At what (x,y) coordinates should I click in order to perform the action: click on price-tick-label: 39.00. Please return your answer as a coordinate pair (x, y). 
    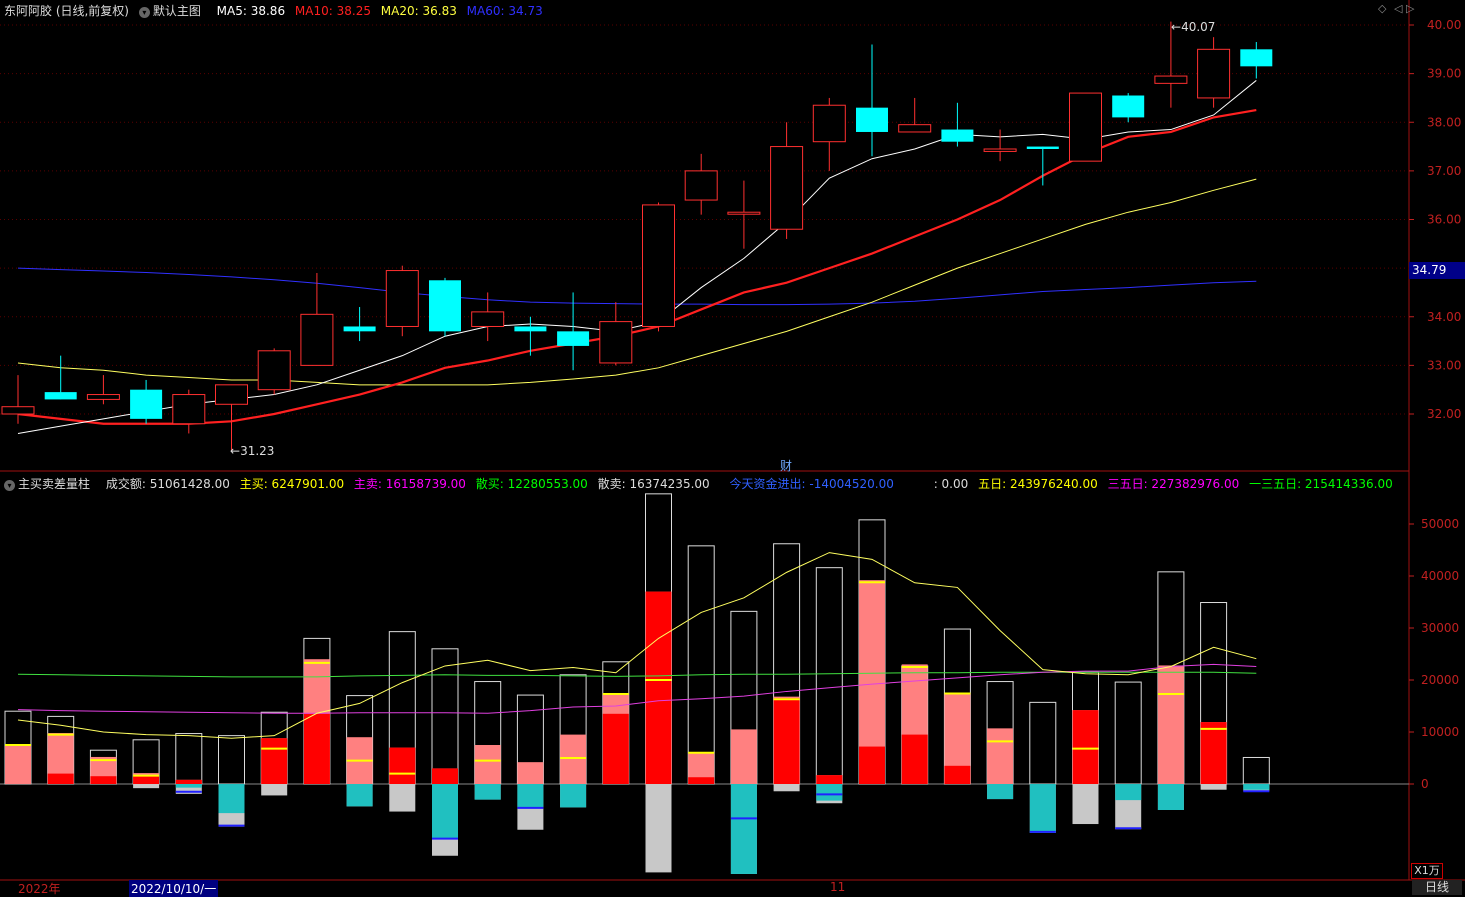
    Looking at the image, I should click on (1444, 74).